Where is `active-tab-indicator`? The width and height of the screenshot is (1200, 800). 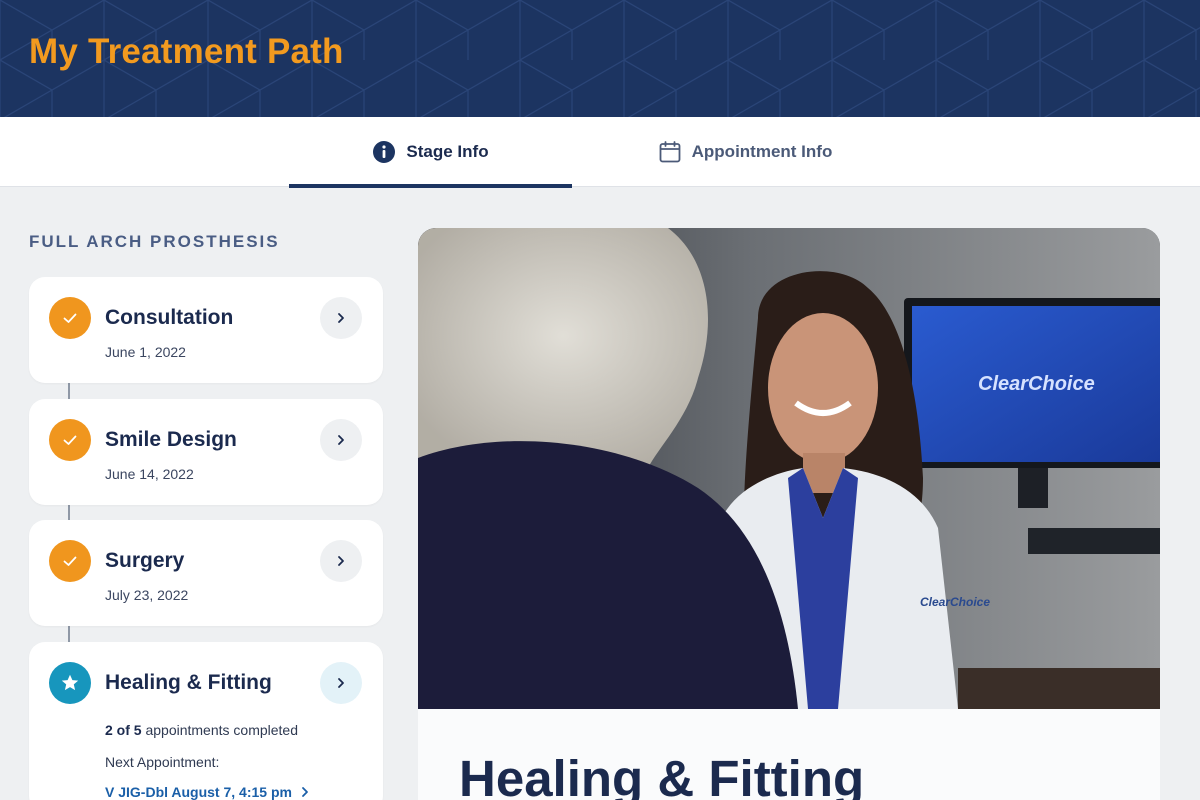 active-tab-indicator is located at coordinates (430, 186).